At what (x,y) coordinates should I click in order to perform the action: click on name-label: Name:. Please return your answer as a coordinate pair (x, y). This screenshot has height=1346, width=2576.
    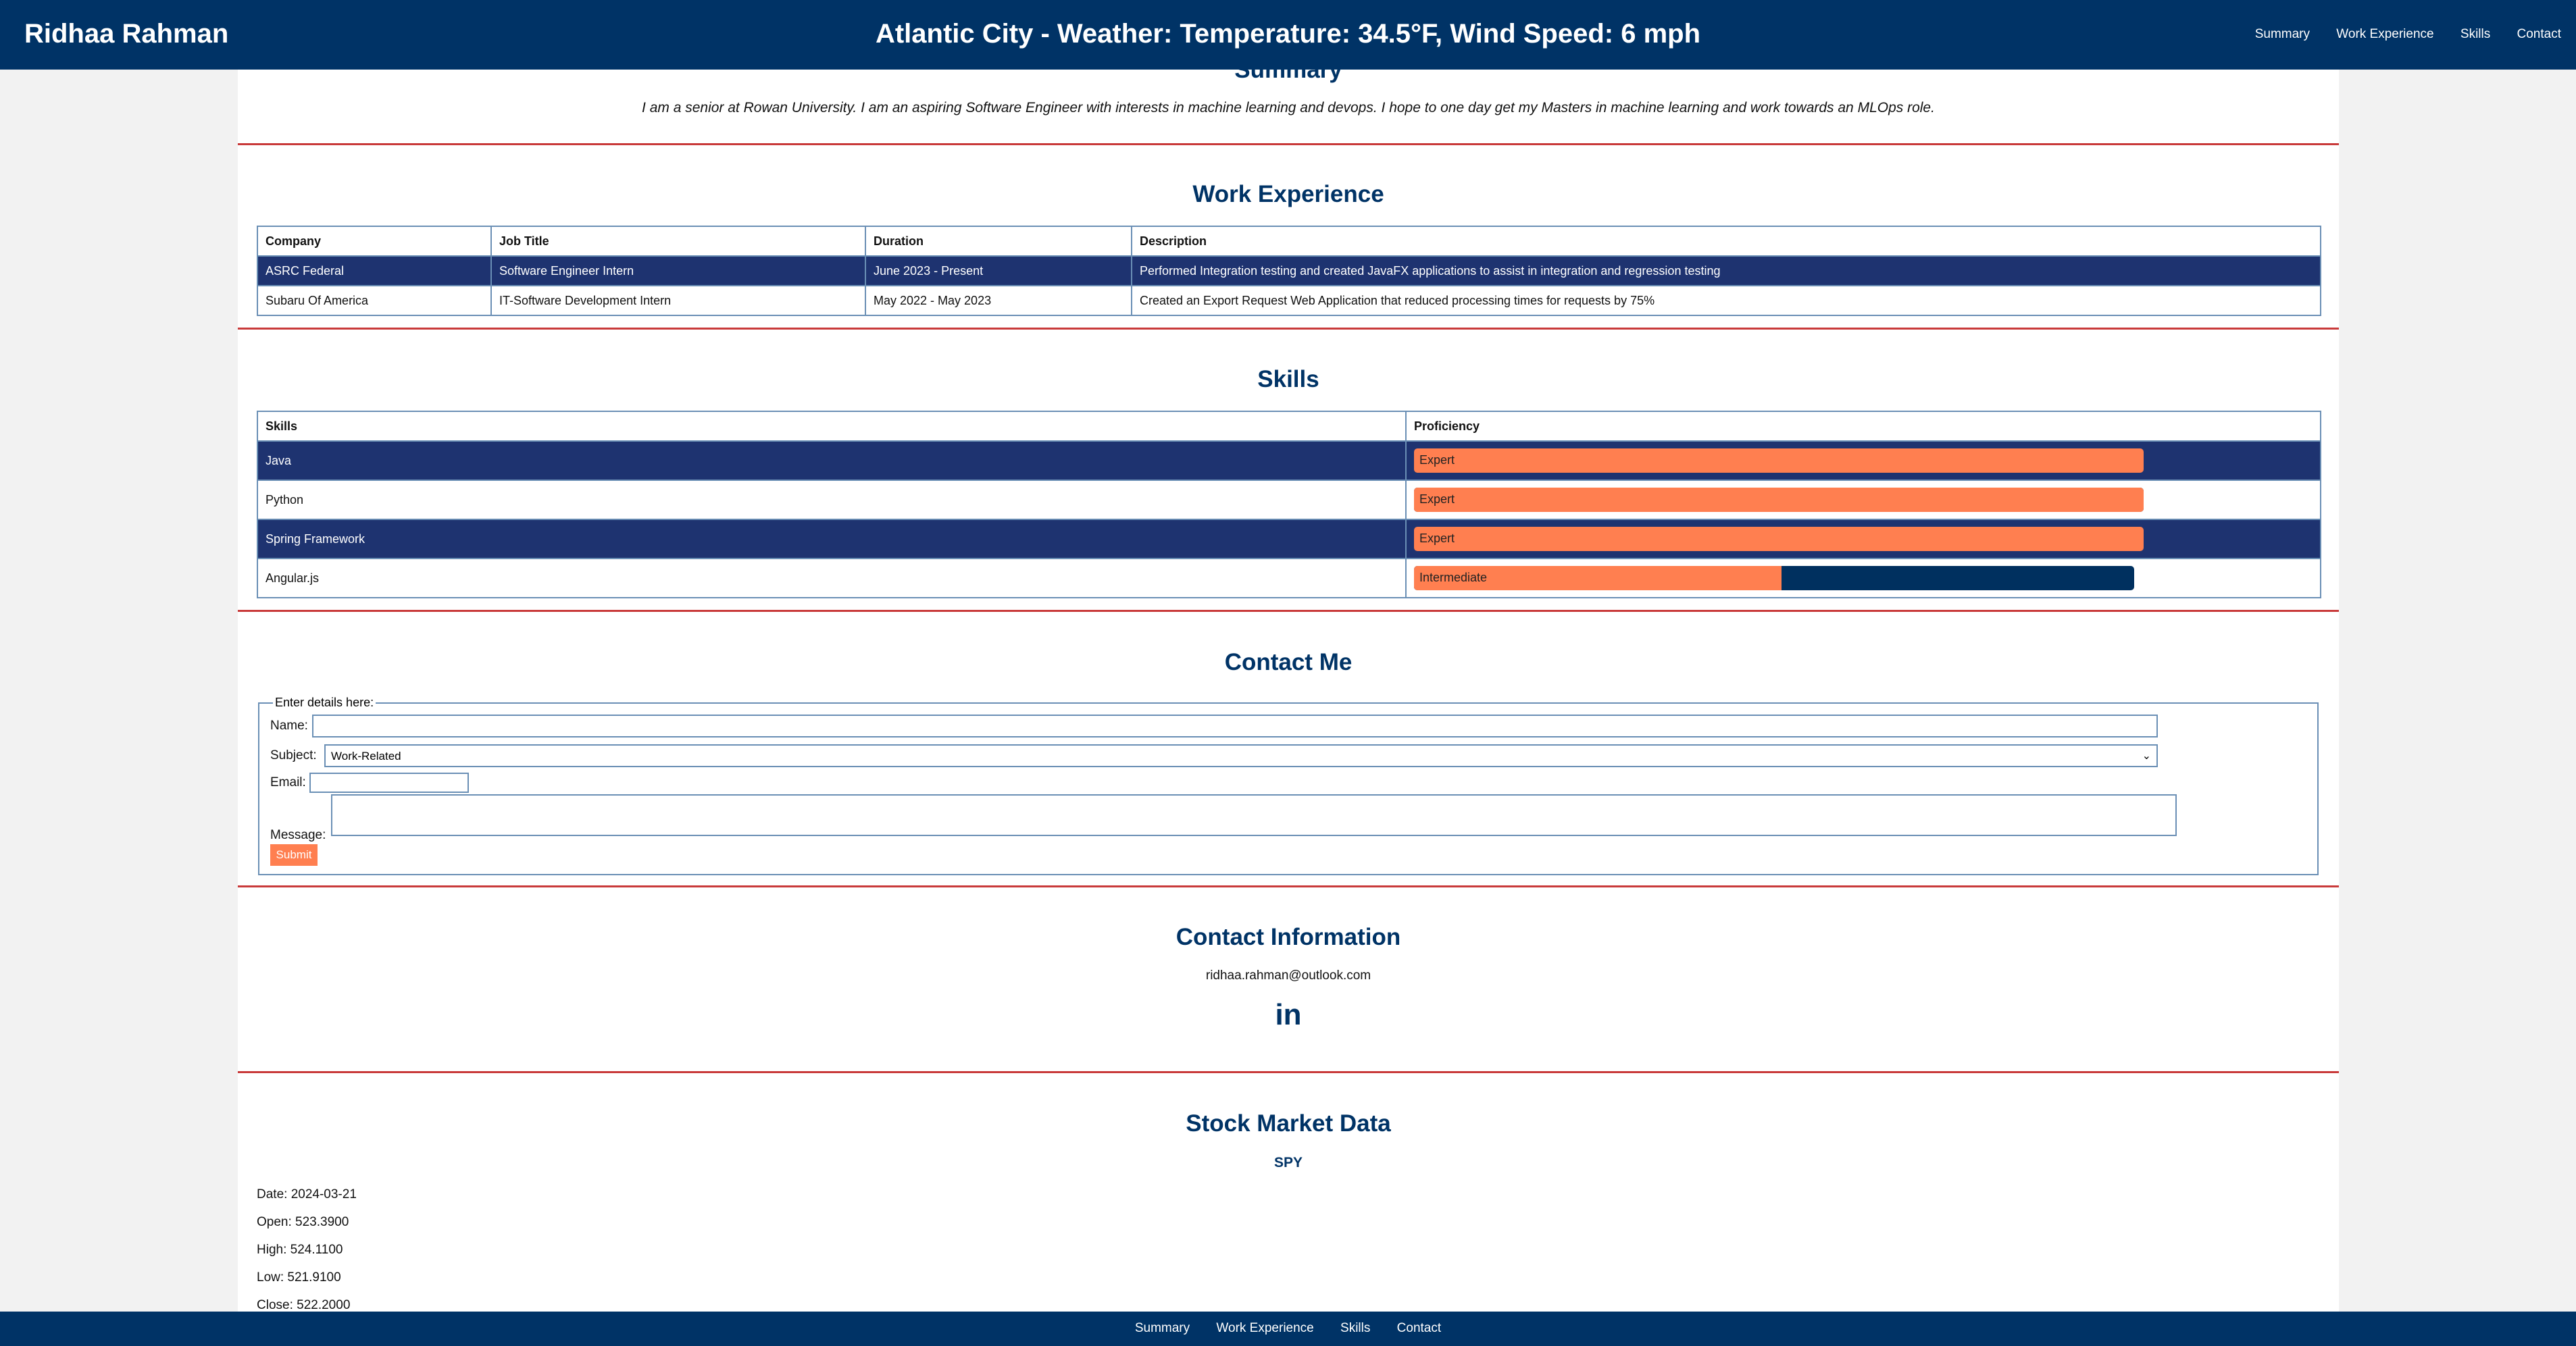
    Looking at the image, I should click on (289, 726).